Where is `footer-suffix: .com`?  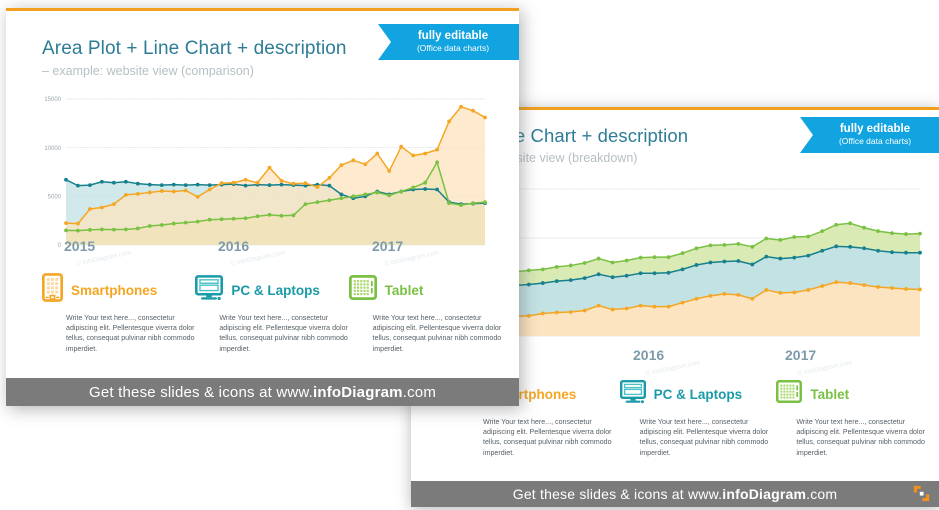
footer-suffix: .com is located at coordinates (419, 392).